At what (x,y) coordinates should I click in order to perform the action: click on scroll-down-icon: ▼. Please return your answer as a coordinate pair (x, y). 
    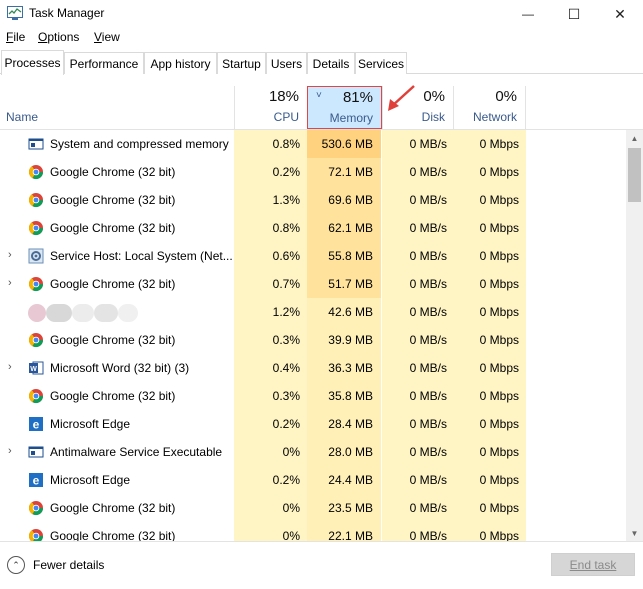
    Looking at the image, I should click on (634, 533).